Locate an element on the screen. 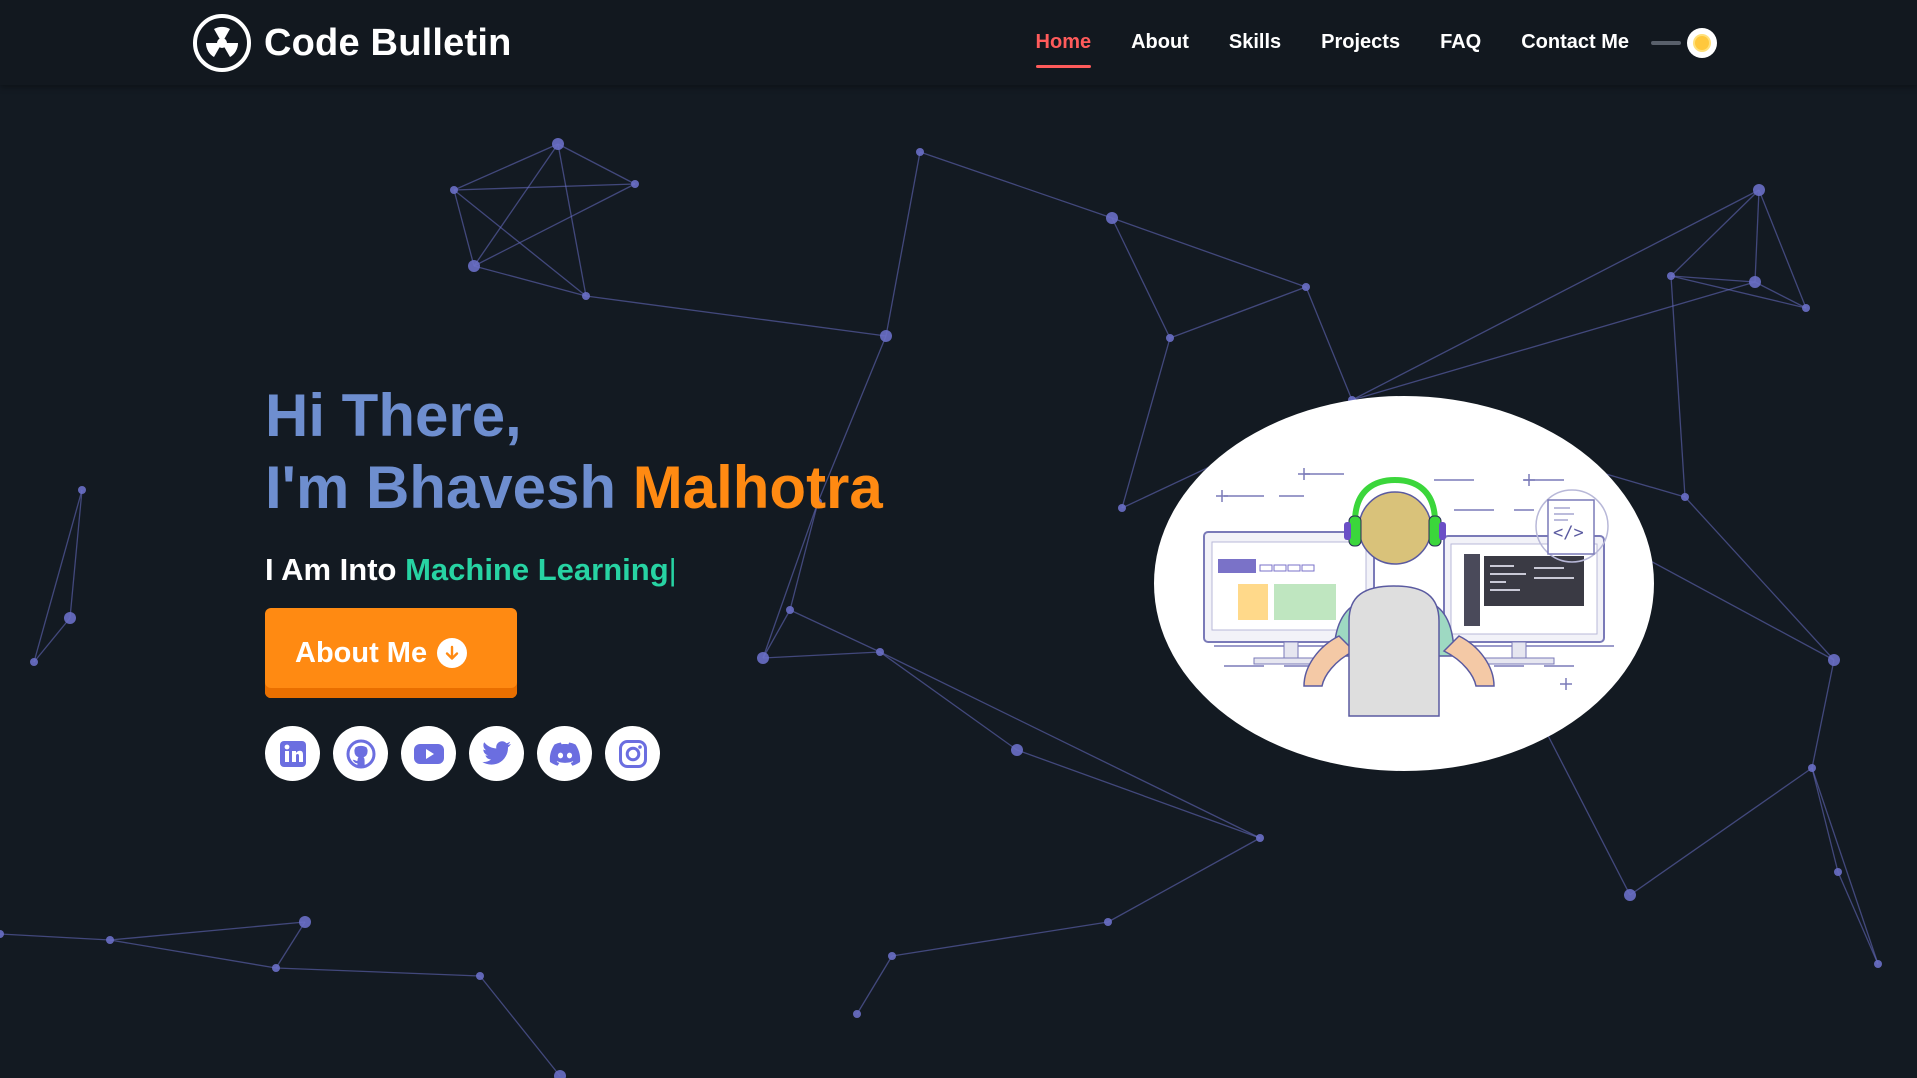 The height and width of the screenshot is (1078, 1917). nav-home: Home is located at coordinates (1063, 46).